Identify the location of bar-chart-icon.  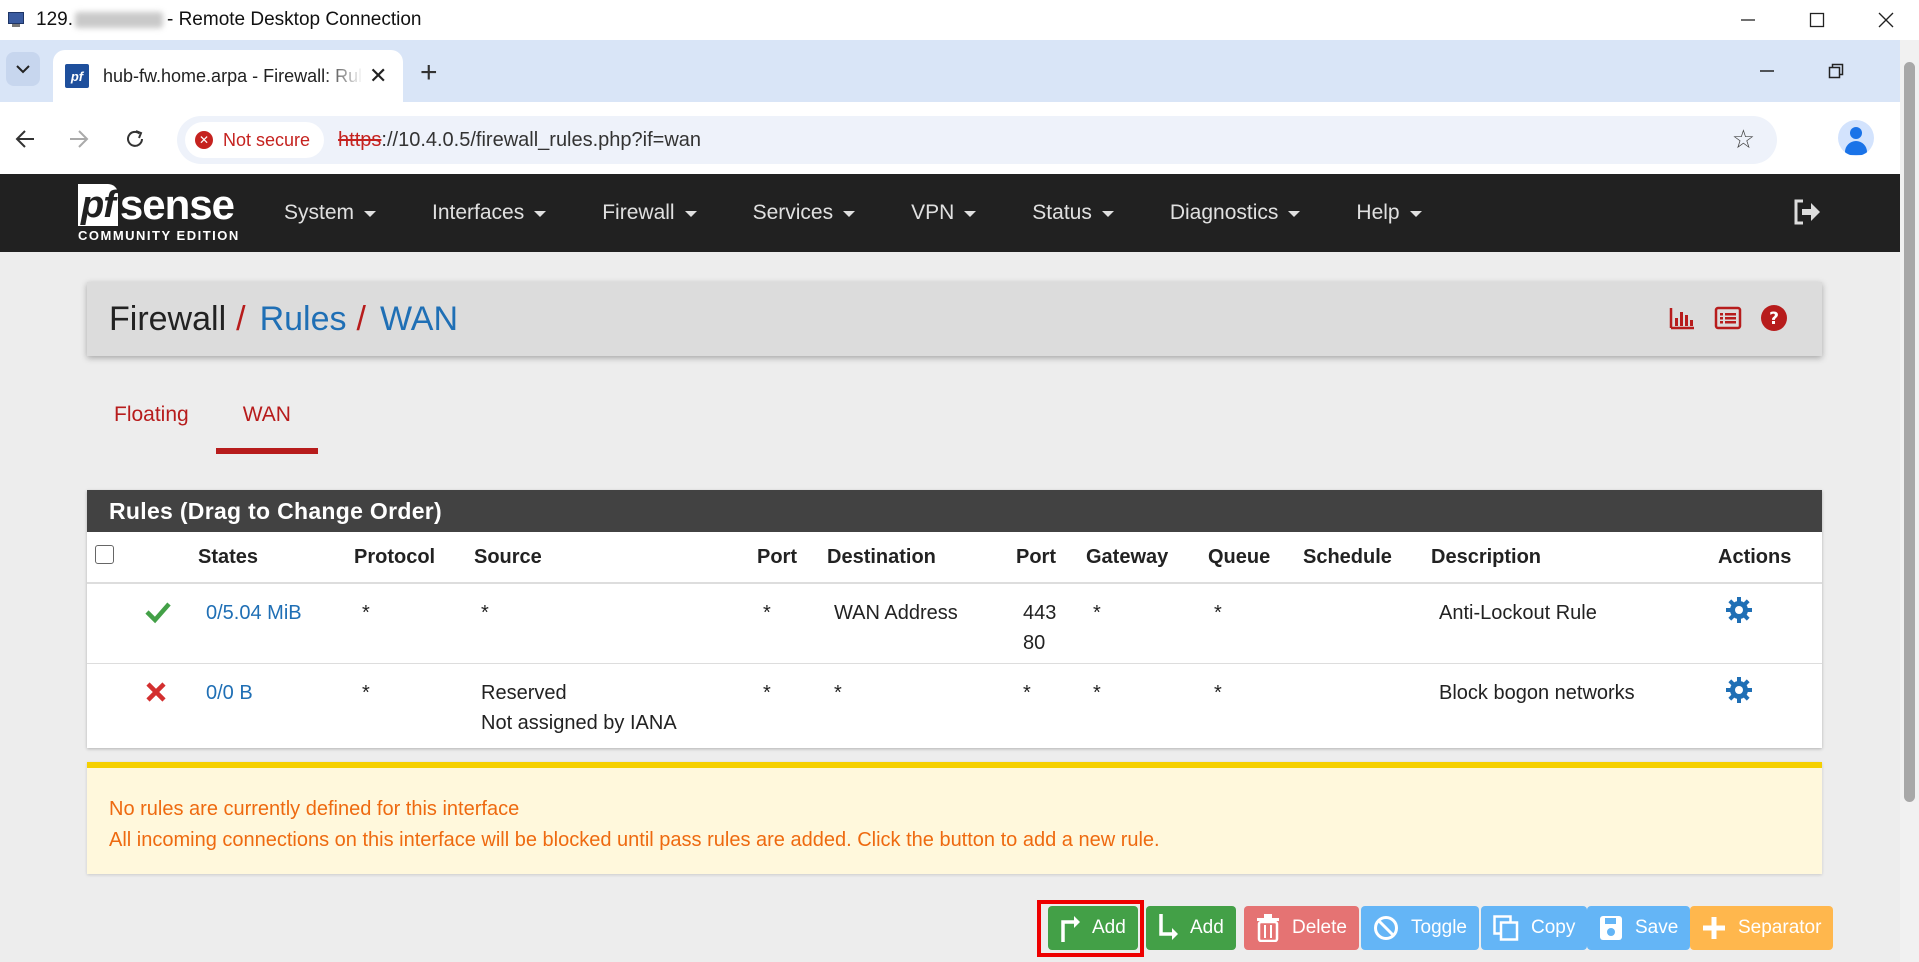
(1682, 320).